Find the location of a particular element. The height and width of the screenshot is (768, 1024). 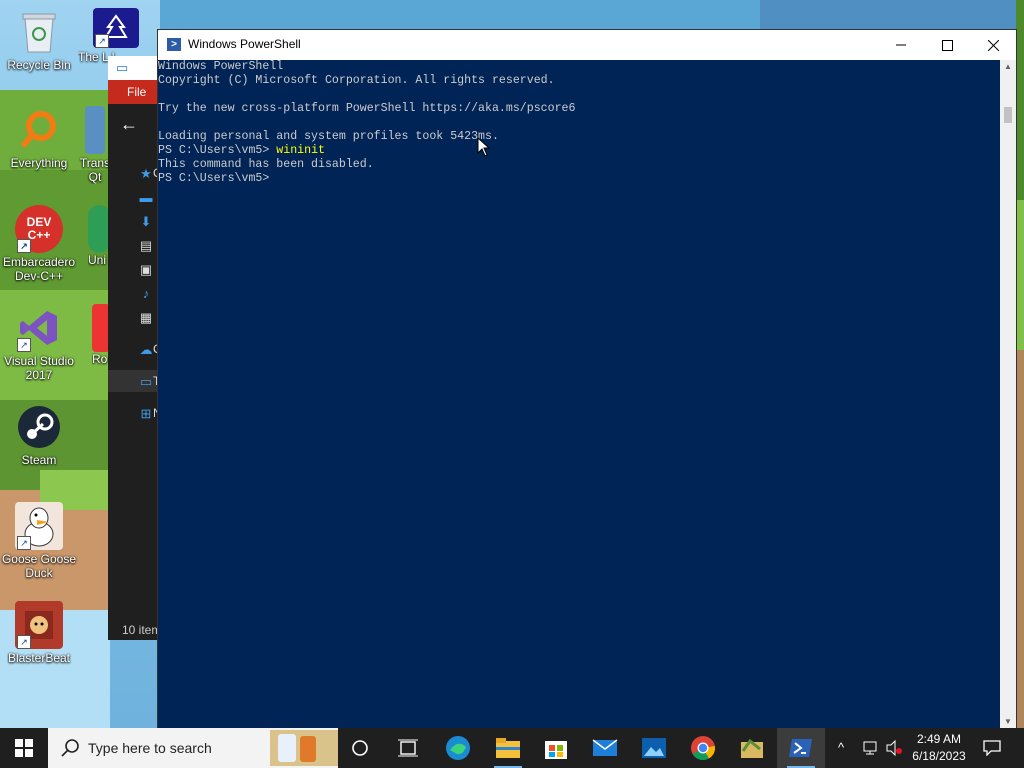

volume-muted-icon is located at coordinates (895, 749).